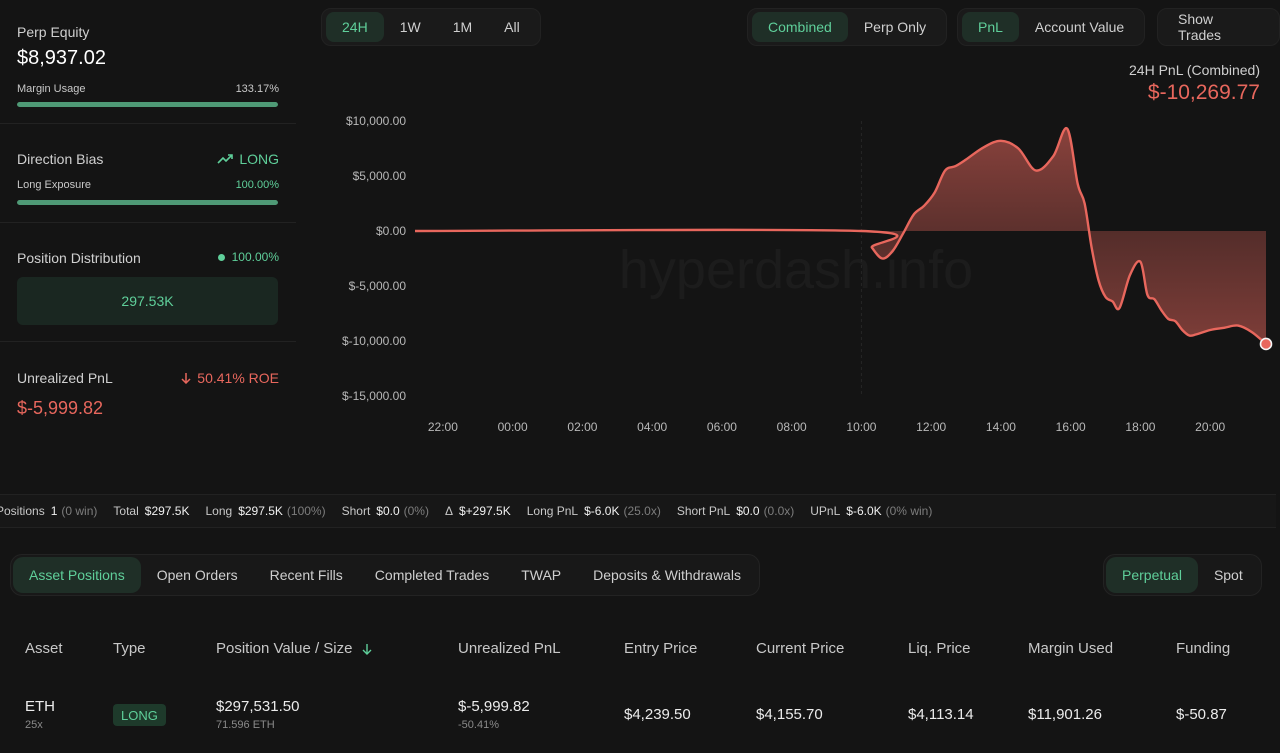 This screenshot has height=753, width=1280. What do you see at coordinates (51, 89) in the screenshot?
I see `margin-usage-label: Margin Usage` at bounding box center [51, 89].